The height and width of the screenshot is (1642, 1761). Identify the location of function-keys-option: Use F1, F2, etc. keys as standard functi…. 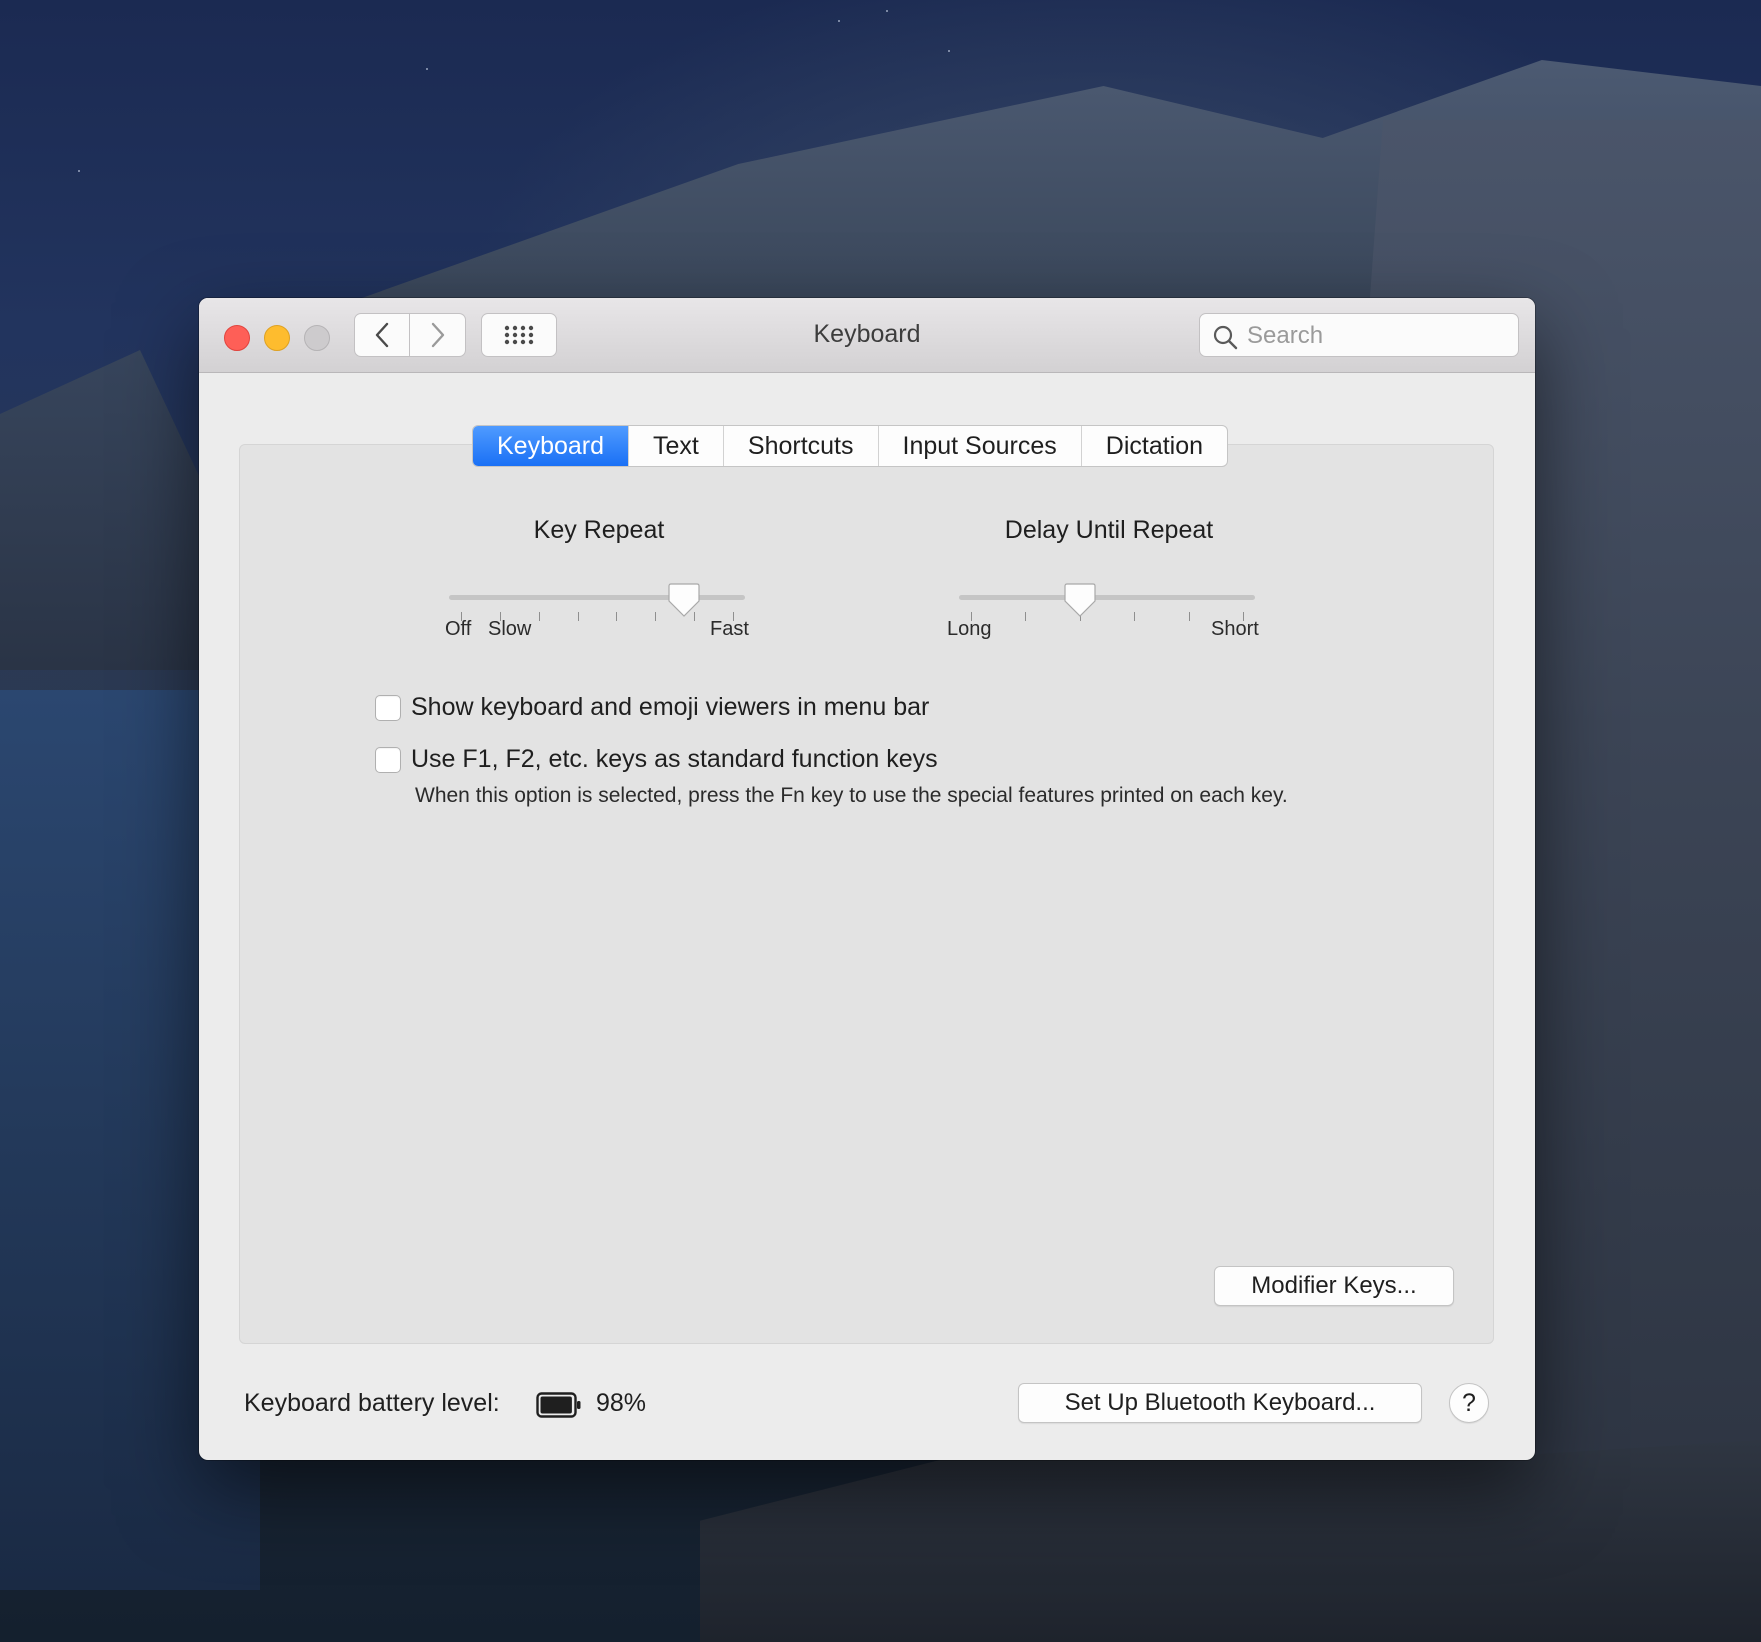
(656, 759).